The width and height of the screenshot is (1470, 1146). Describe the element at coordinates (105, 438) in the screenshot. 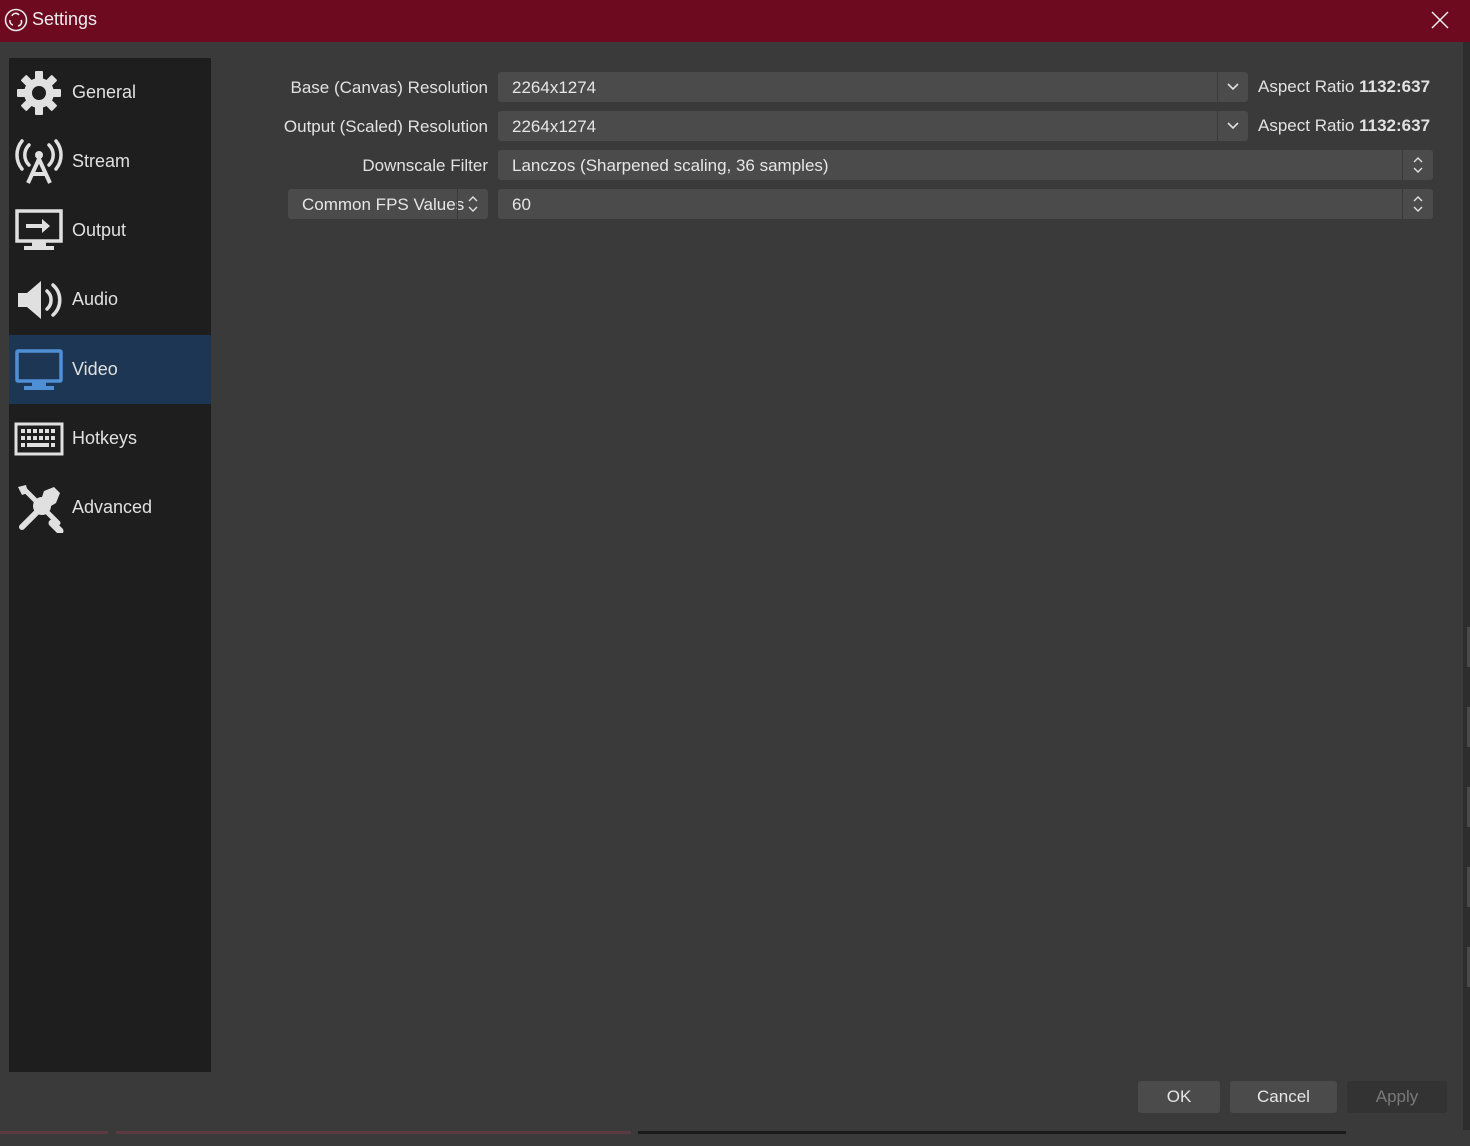

I see `sidebar-item-label: Hotkeys` at that location.